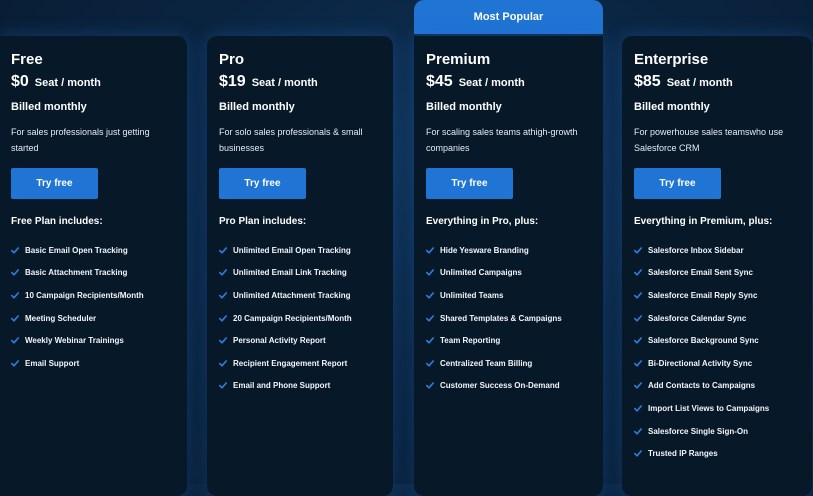 The image size is (813, 496). What do you see at coordinates (698, 431) in the screenshot?
I see `feature-label: Salesforce Single Sign-On` at bounding box center [698, 431].